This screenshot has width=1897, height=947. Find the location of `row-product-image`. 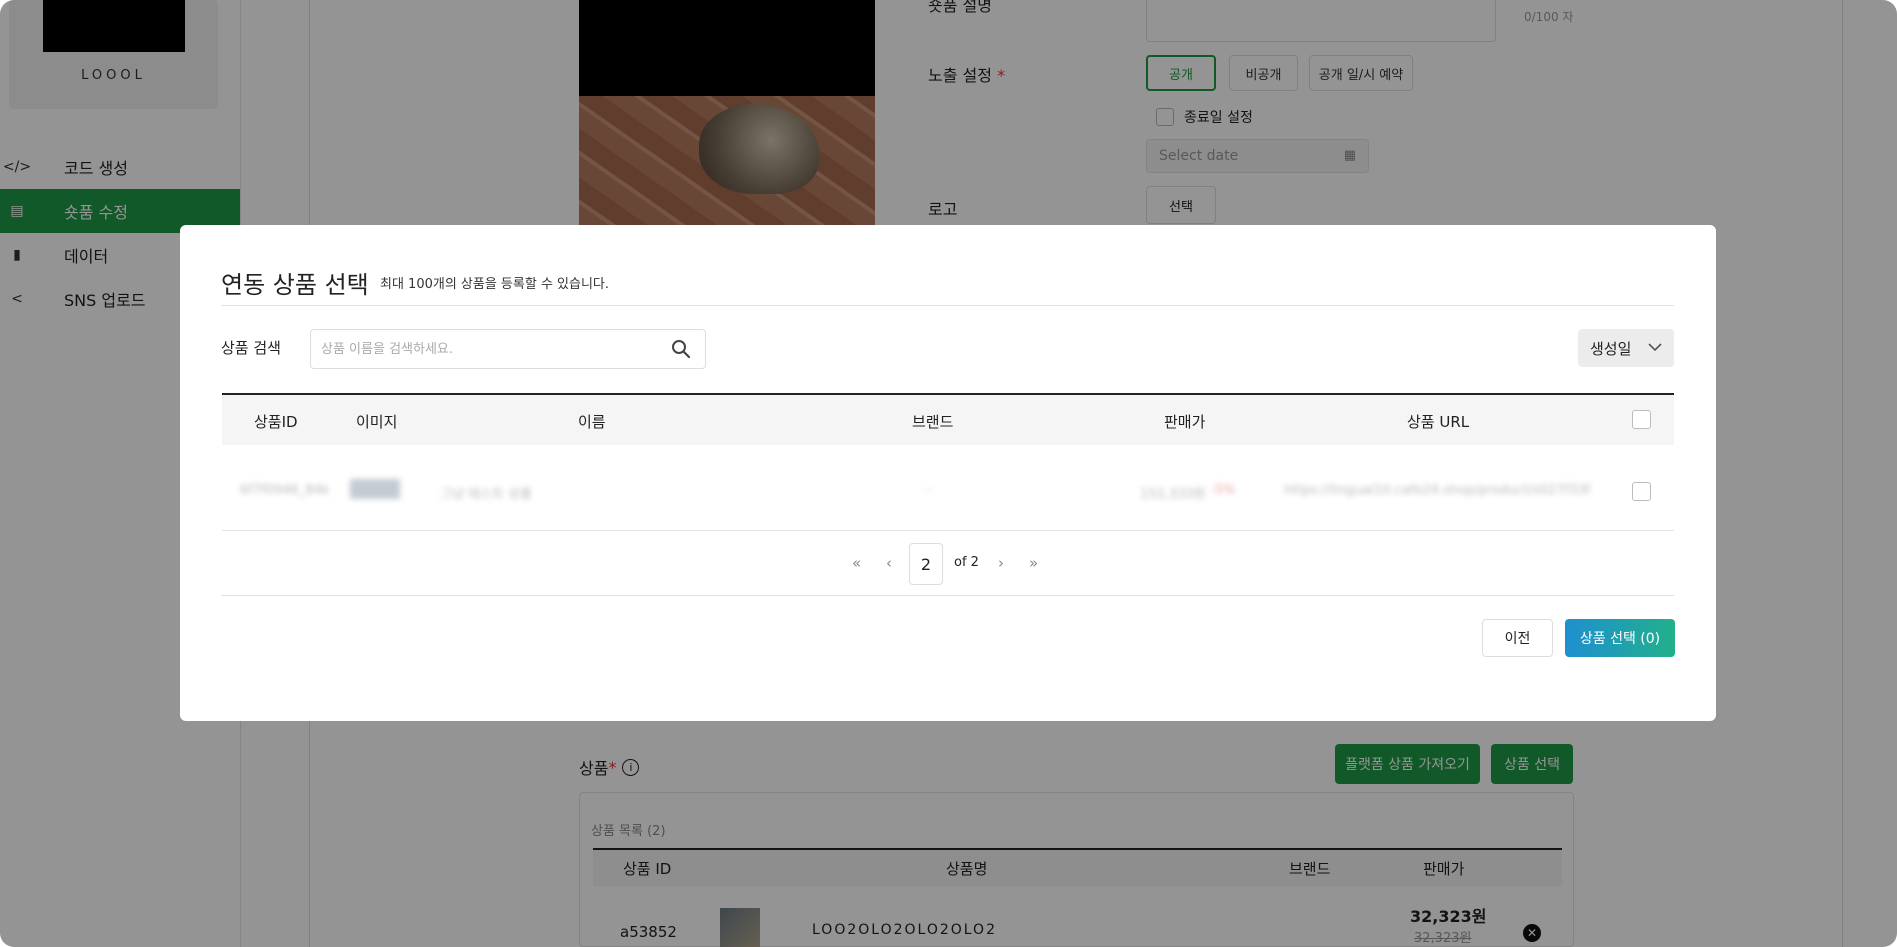

row-product-image is located at coordinates (375, 489).